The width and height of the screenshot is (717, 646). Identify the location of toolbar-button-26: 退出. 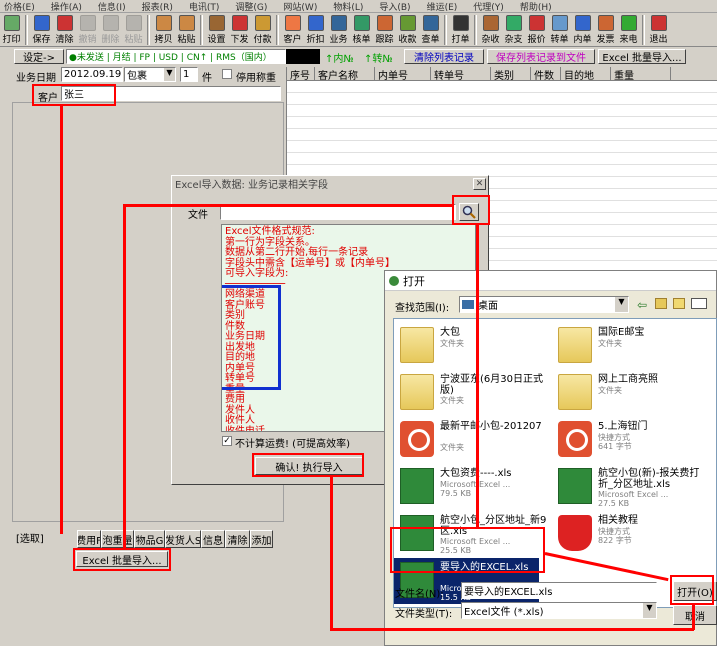
(658, 29).